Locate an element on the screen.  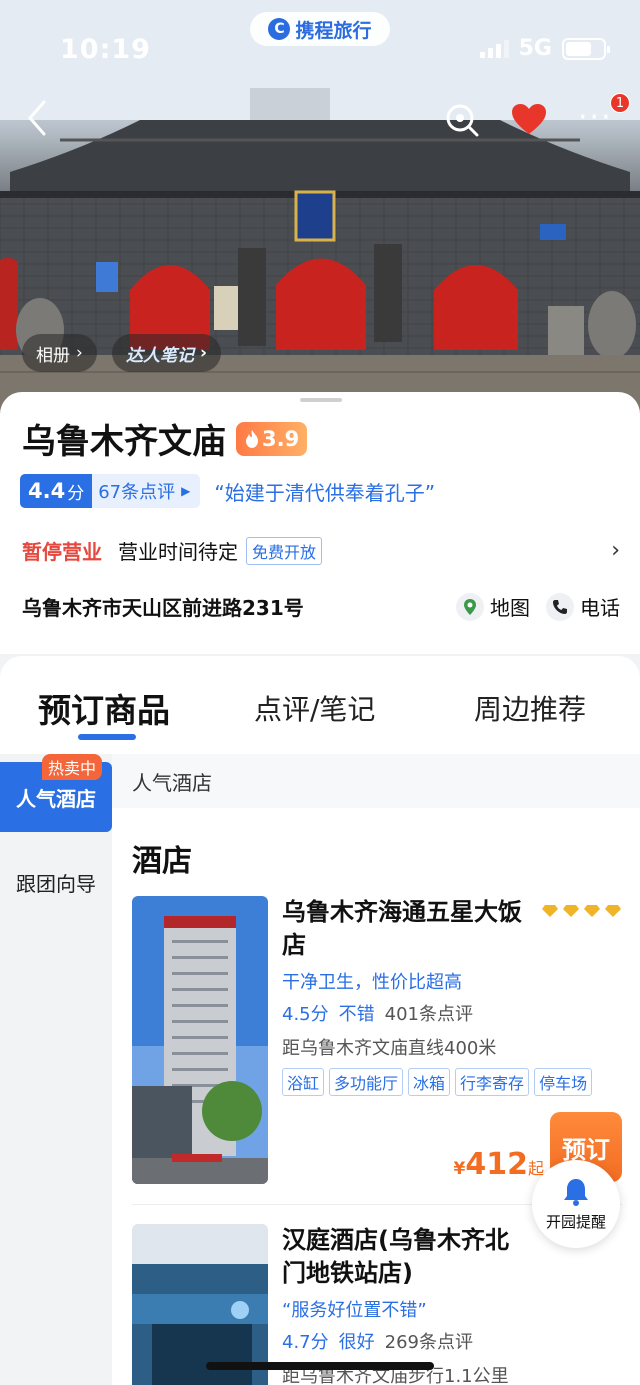
phone-icon is located at coordinates (560, 606).